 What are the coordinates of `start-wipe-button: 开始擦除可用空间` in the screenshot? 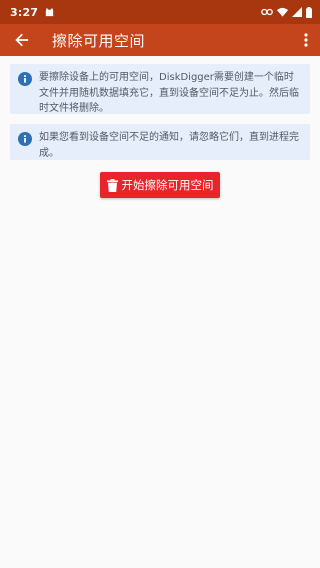 It's located at (160, 185).